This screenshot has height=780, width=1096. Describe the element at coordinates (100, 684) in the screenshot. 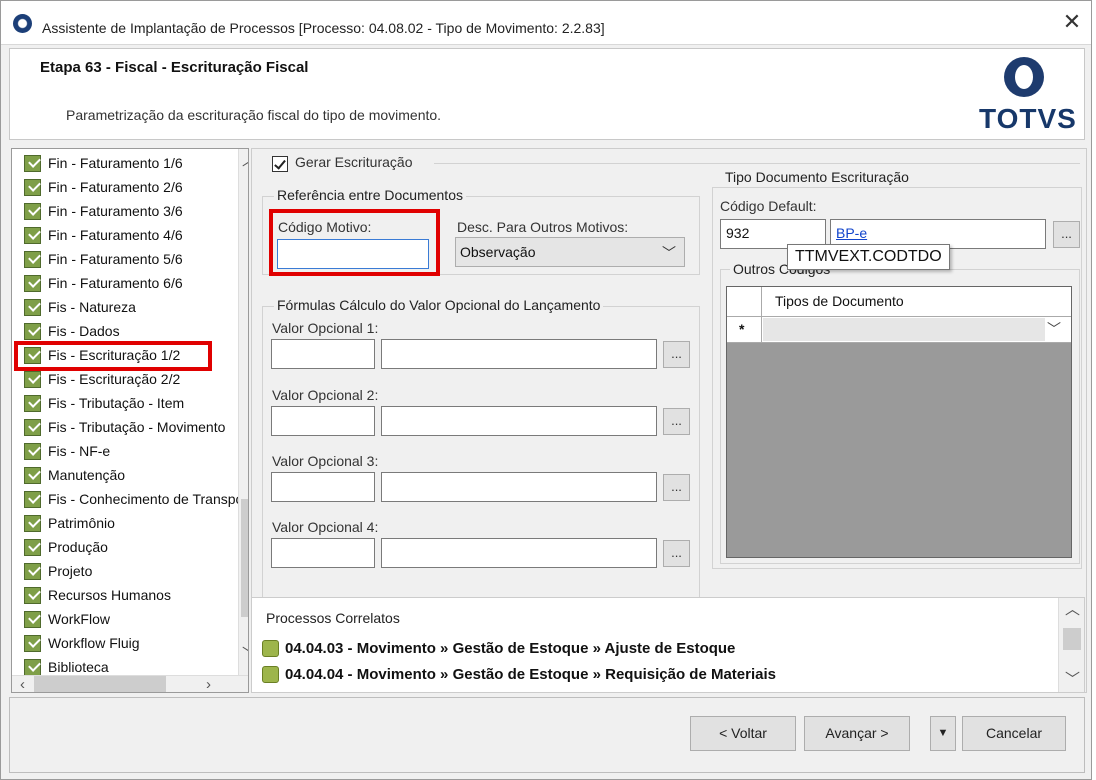

I see `nav-horizontal-thumb` at that location.